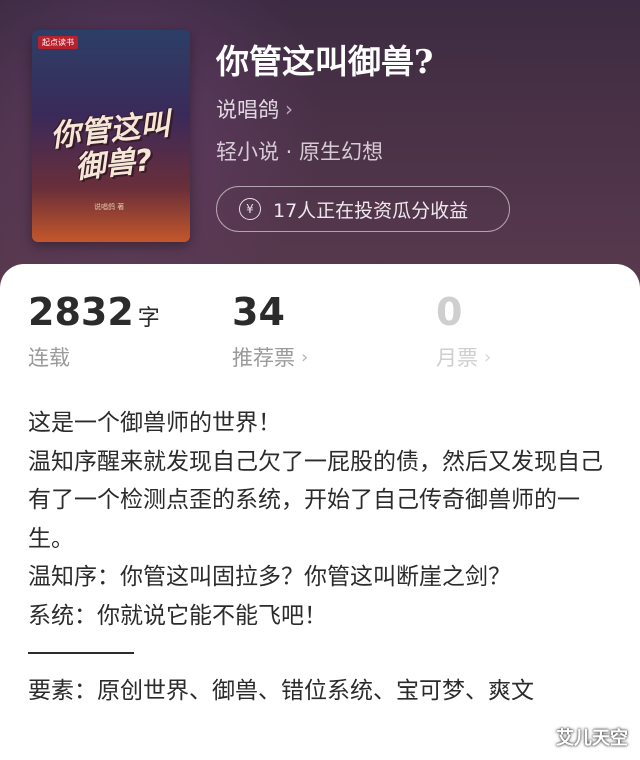  I want to click on book-cover: 起点读书 你管这叫御兽? 说唱鸽 著, so click(111, 136).